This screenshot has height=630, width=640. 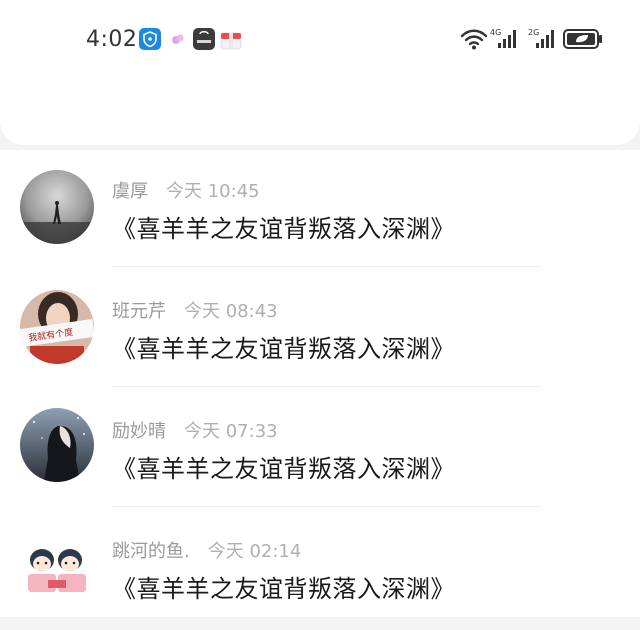 I want to click on signal-4g-icon: 4G, so click(x=503, y=38).